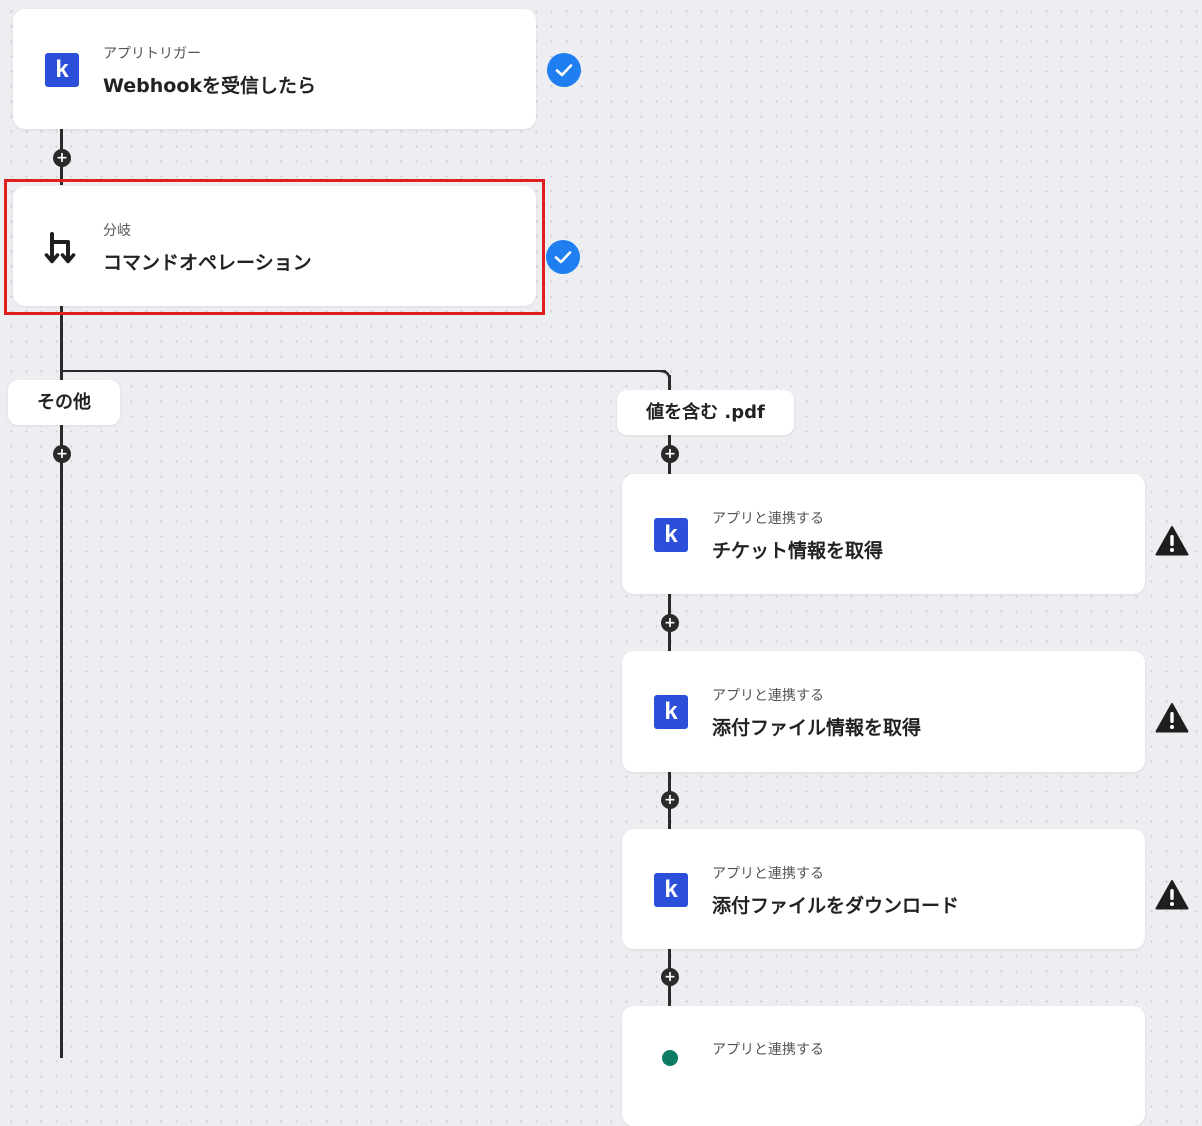 Image resolution: width=1202 pixels, height=1126 pixels. Describe the element at coordinates (207, 263) in the screenshot. I see `step-title: コマンドオペレーション` at that location.